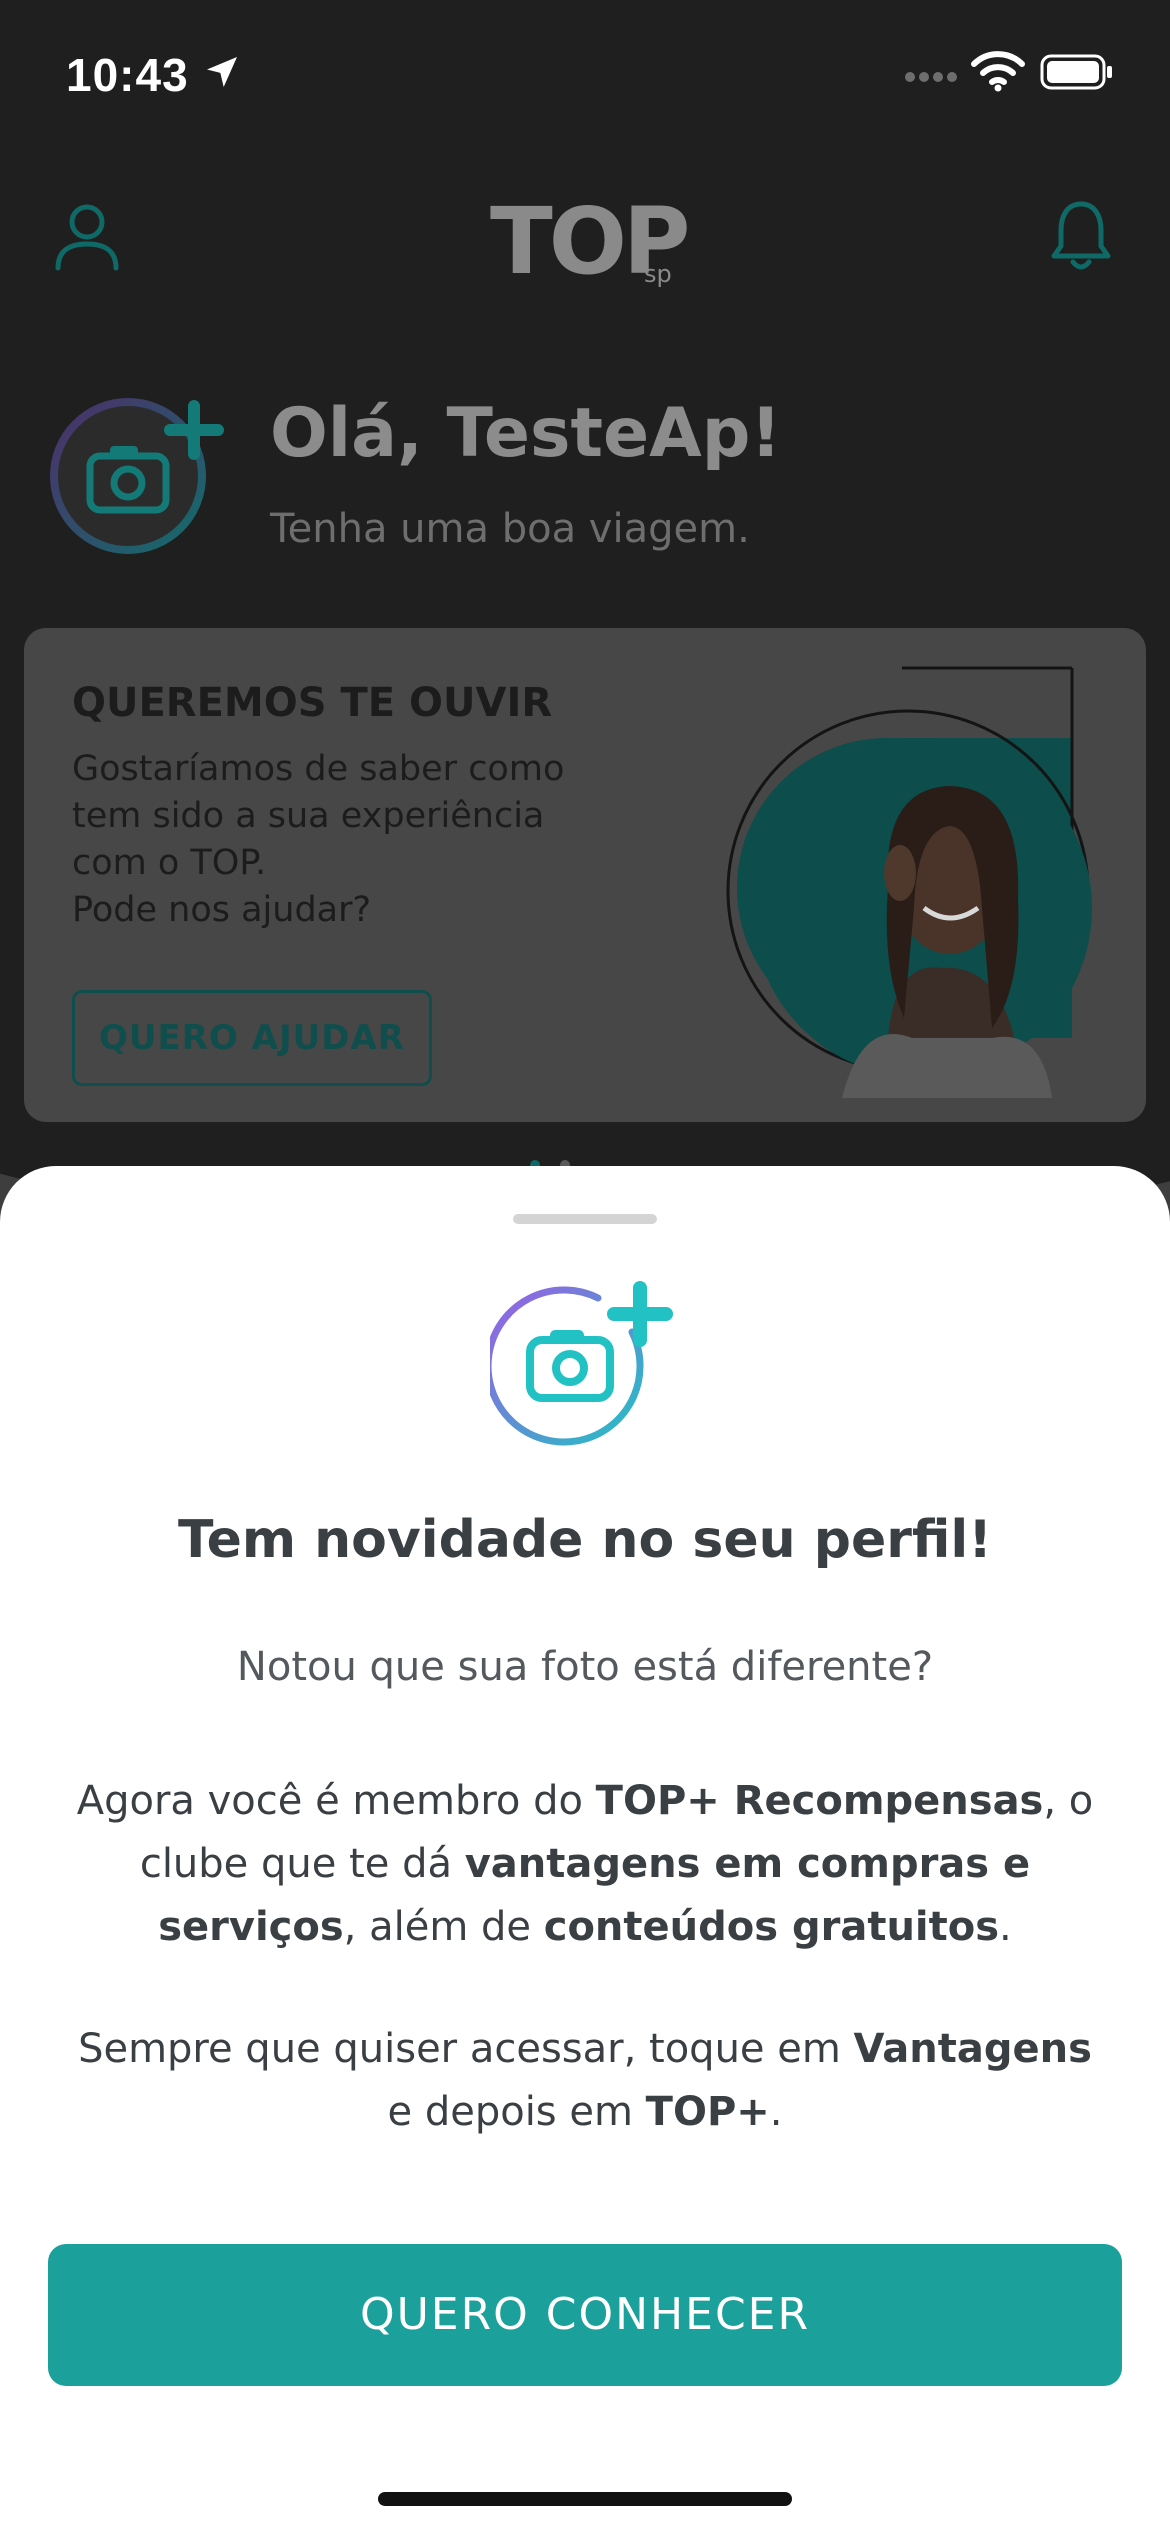  I want to click on sheet-question: Notou que sua foto está diferente?, so click(585, 1667).